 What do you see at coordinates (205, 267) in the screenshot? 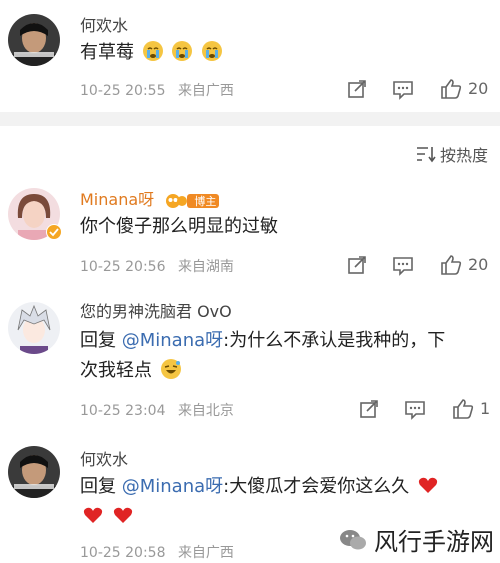
I see `comment-location: 来自湖南` at bounding box center [205, 267].